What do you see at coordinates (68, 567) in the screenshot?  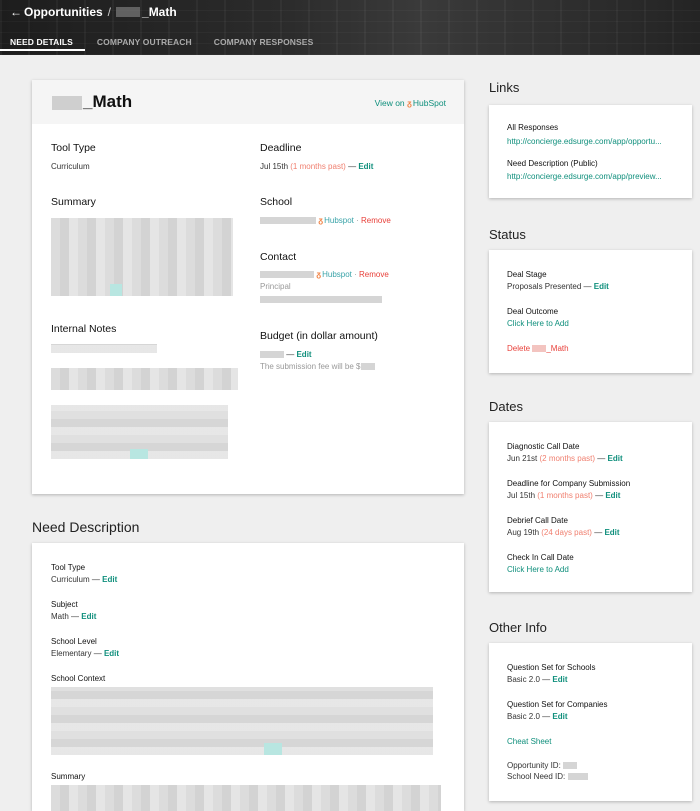 I see `nd-tool-type-label: Tool Type` at bounding box center [68, 567].